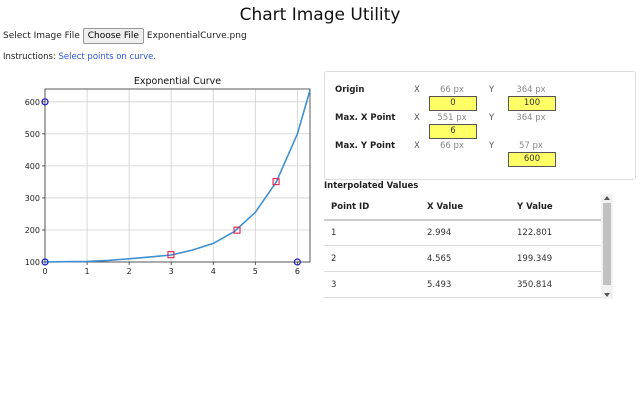 This screenshot has height=400, width=640. Describe the element at coordinates (417, 90) in the screenshot. I see `origin-x-axis-label: X` at that location.